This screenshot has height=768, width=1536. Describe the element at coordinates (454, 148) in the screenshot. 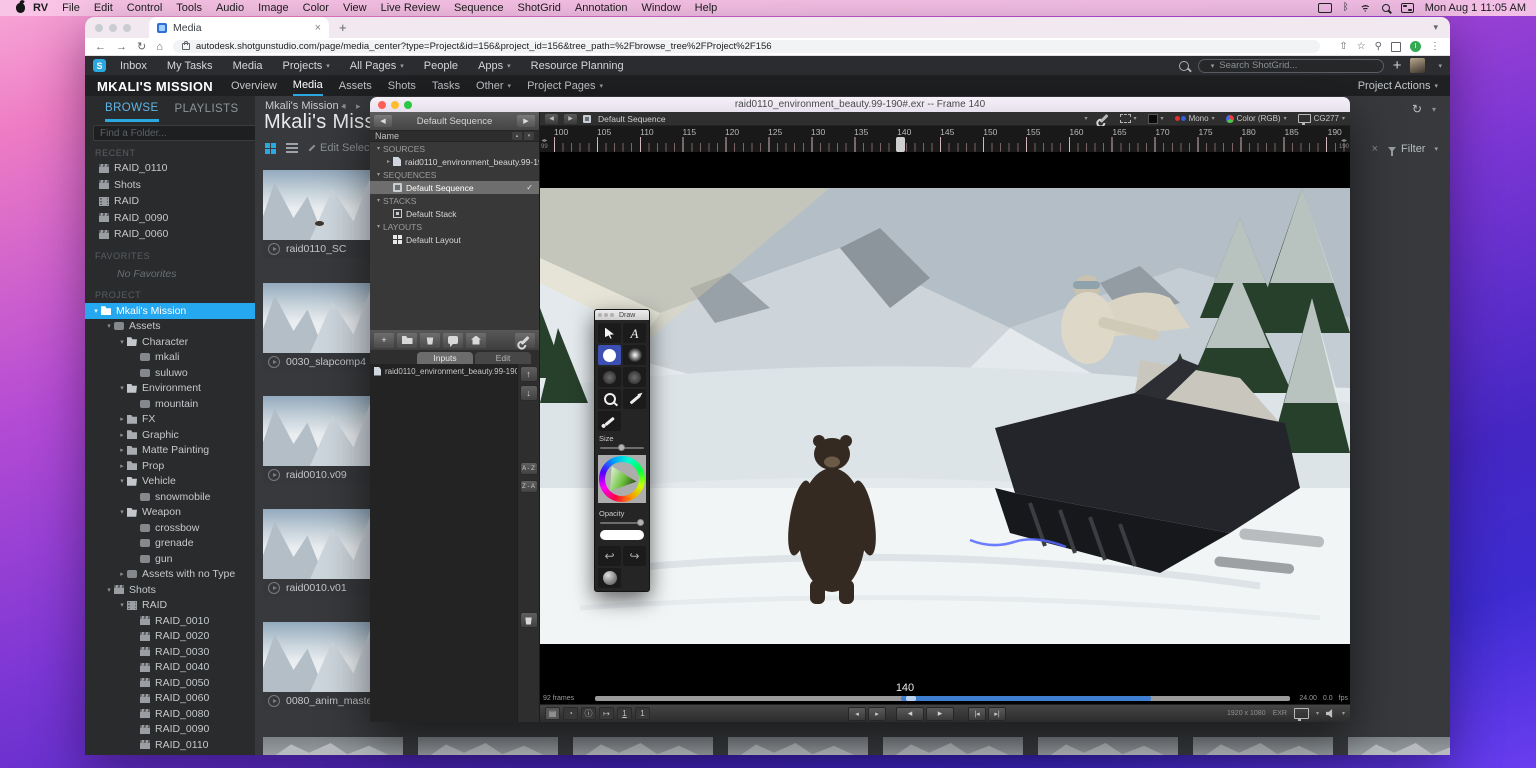

I see `session-section-sources: ▾ SOURCES` at that location.